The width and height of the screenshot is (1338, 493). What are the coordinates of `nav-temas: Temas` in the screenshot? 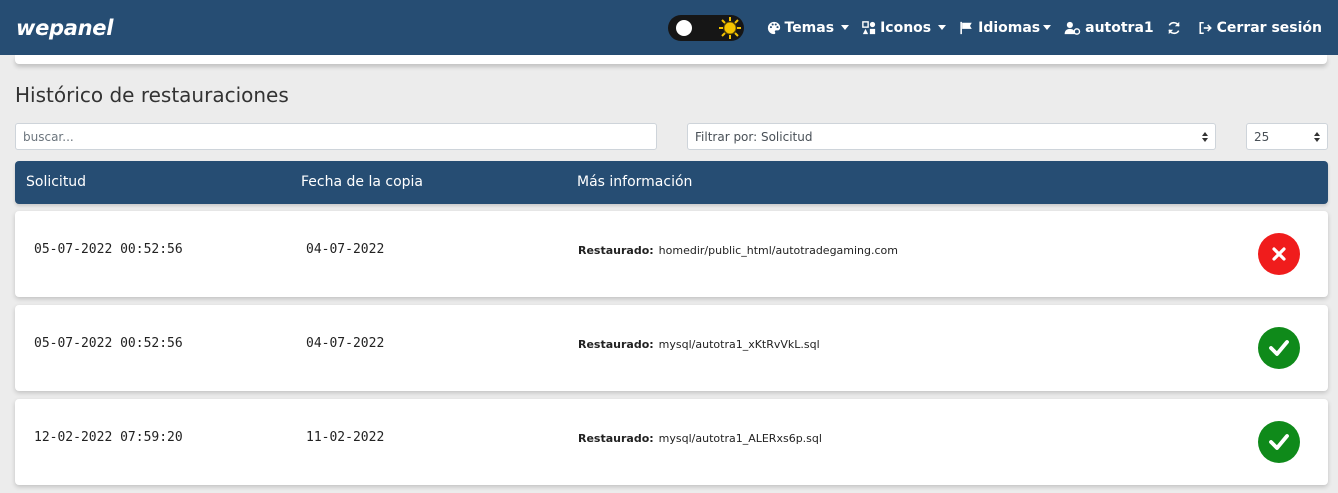 It's located at (808, 28).